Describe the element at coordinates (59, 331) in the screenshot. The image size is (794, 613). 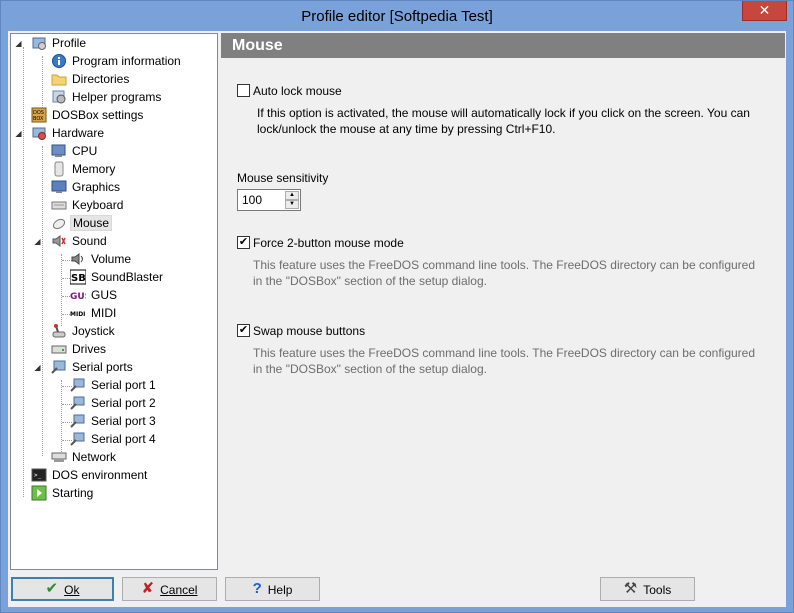
I see `joystick-icon` at that location.